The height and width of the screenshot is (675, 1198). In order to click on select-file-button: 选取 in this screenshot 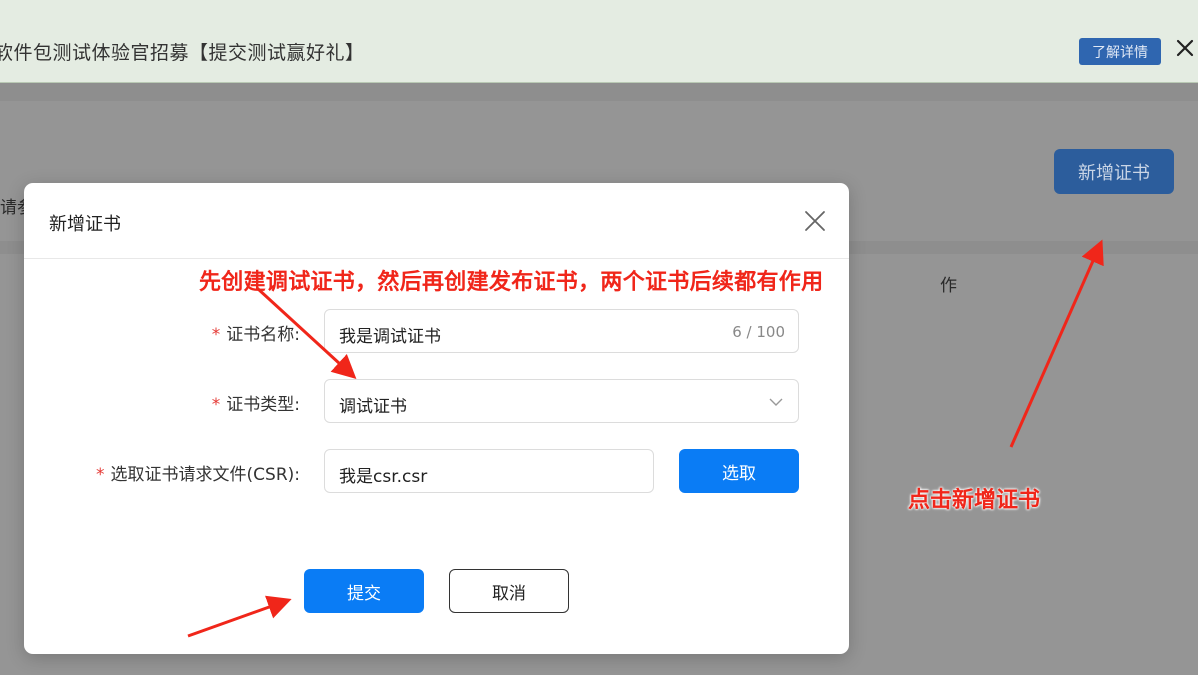, I will do `click(739, 471)`.